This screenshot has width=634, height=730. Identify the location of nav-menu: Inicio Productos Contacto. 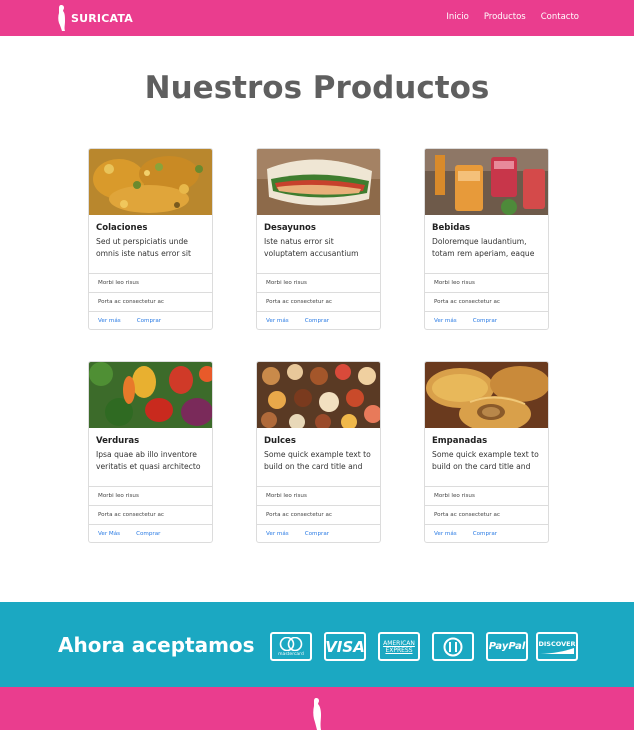
(512, 17).